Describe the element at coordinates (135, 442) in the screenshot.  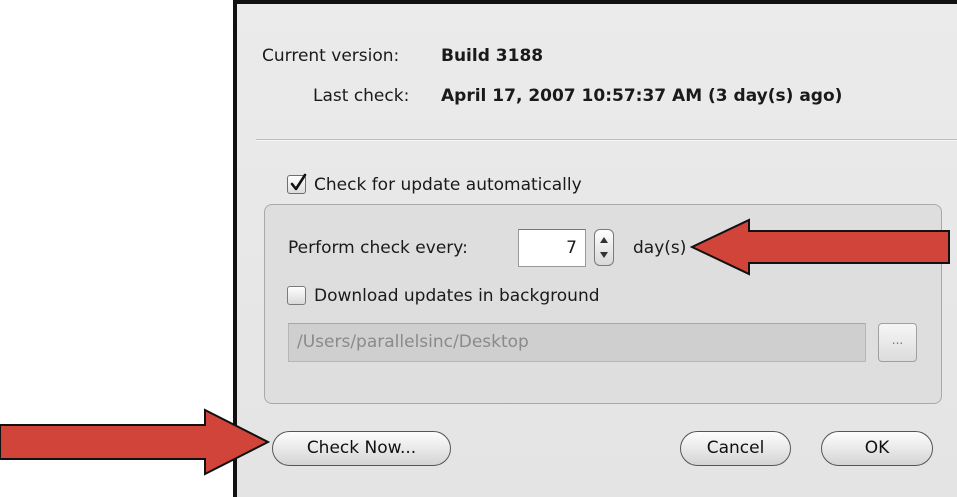
I see `arrow-to-check-now-icon` at that location.